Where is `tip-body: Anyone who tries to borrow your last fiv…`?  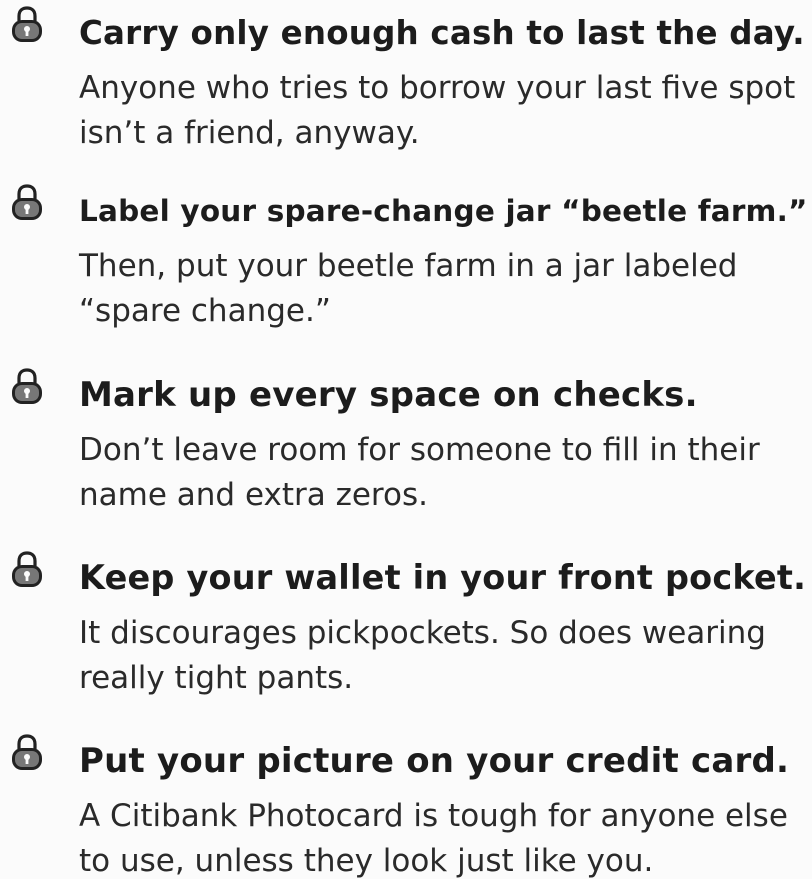
tip-body: Anyone who tries to borrow your last fiv… is located at coordinates (437, 110).